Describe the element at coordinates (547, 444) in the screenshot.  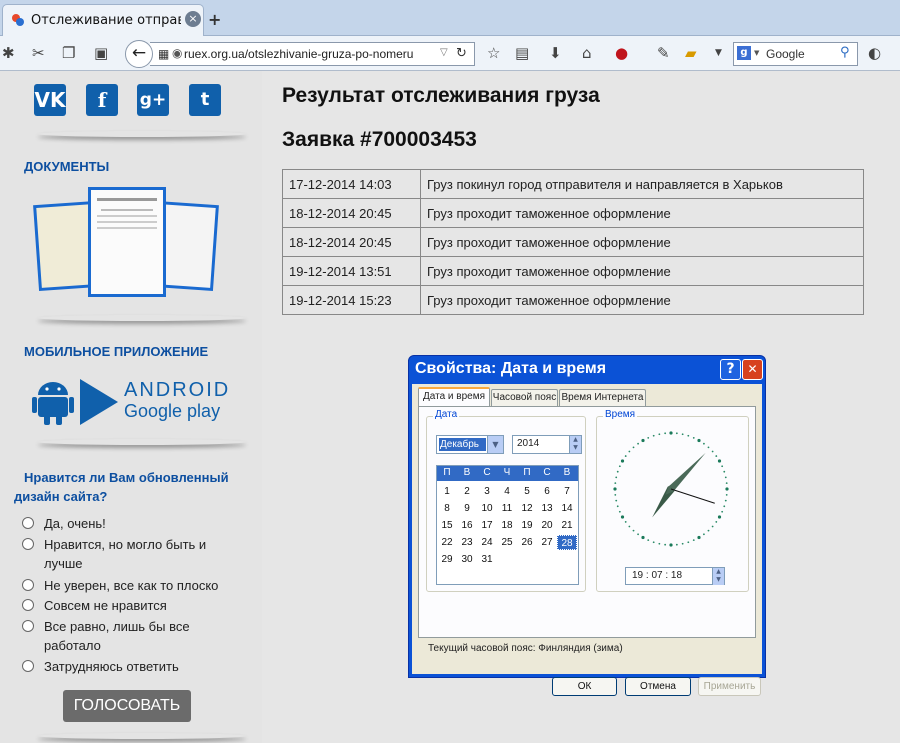
I see `year-spinner: 2014 ▲ ▼` at that location.